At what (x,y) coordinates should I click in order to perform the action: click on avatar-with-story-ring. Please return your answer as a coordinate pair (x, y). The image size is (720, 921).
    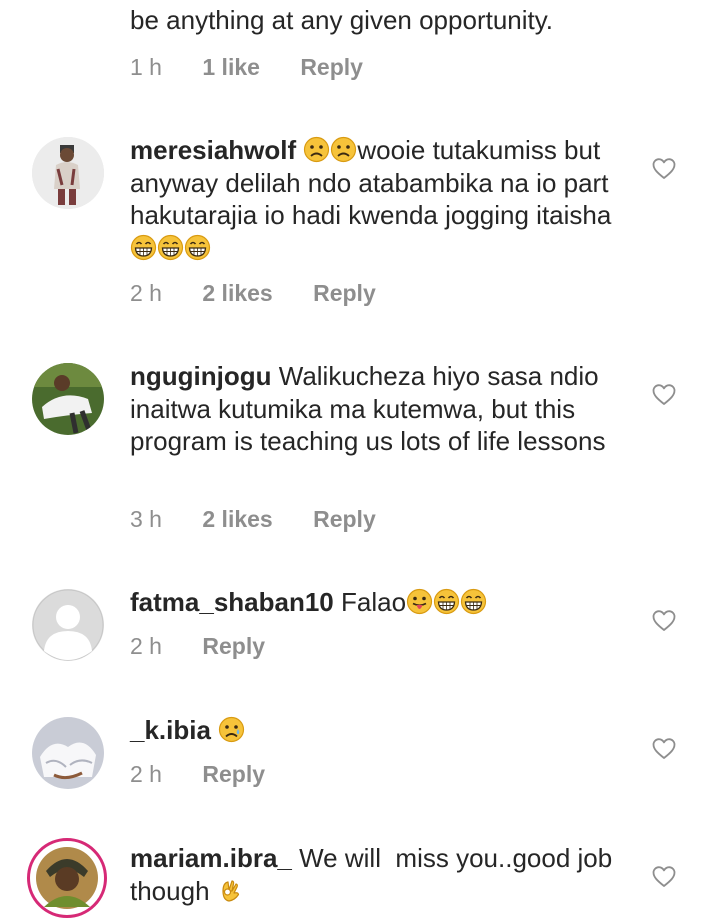
    Looking at the image, I should click on (67, 878).